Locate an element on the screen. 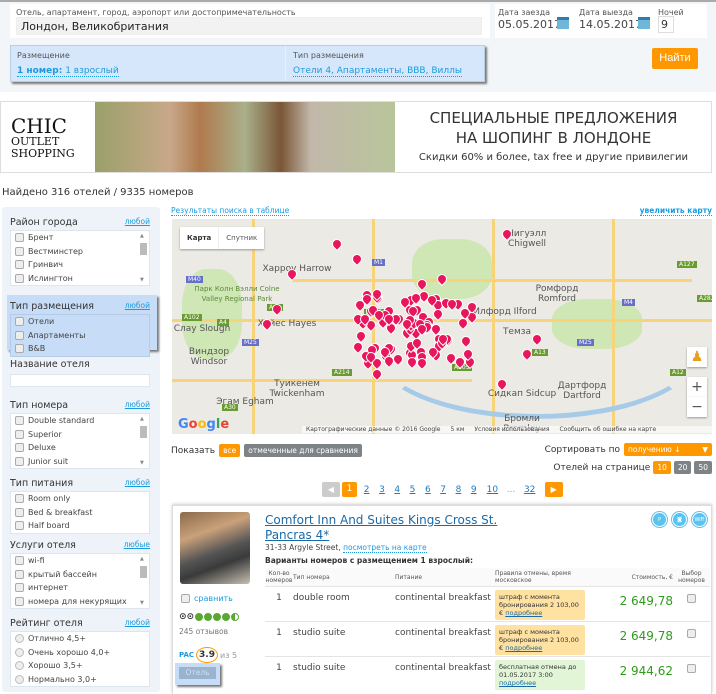 Image resolution: width=716 pixels, height=694 pixels. page-link: 1 is located at coordinates (349, 489).